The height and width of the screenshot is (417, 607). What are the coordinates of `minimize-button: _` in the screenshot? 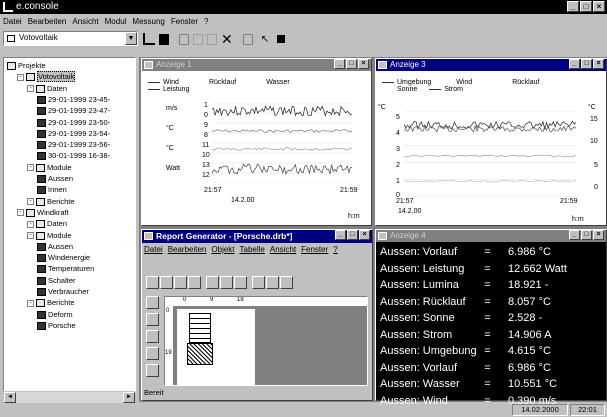 It's located at (573, 6).